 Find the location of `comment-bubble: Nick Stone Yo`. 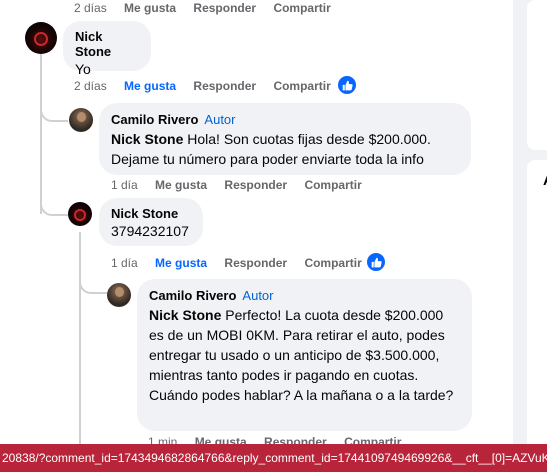

comment-bubble: Nick Stone Yo is located at coordinates (107, 49).